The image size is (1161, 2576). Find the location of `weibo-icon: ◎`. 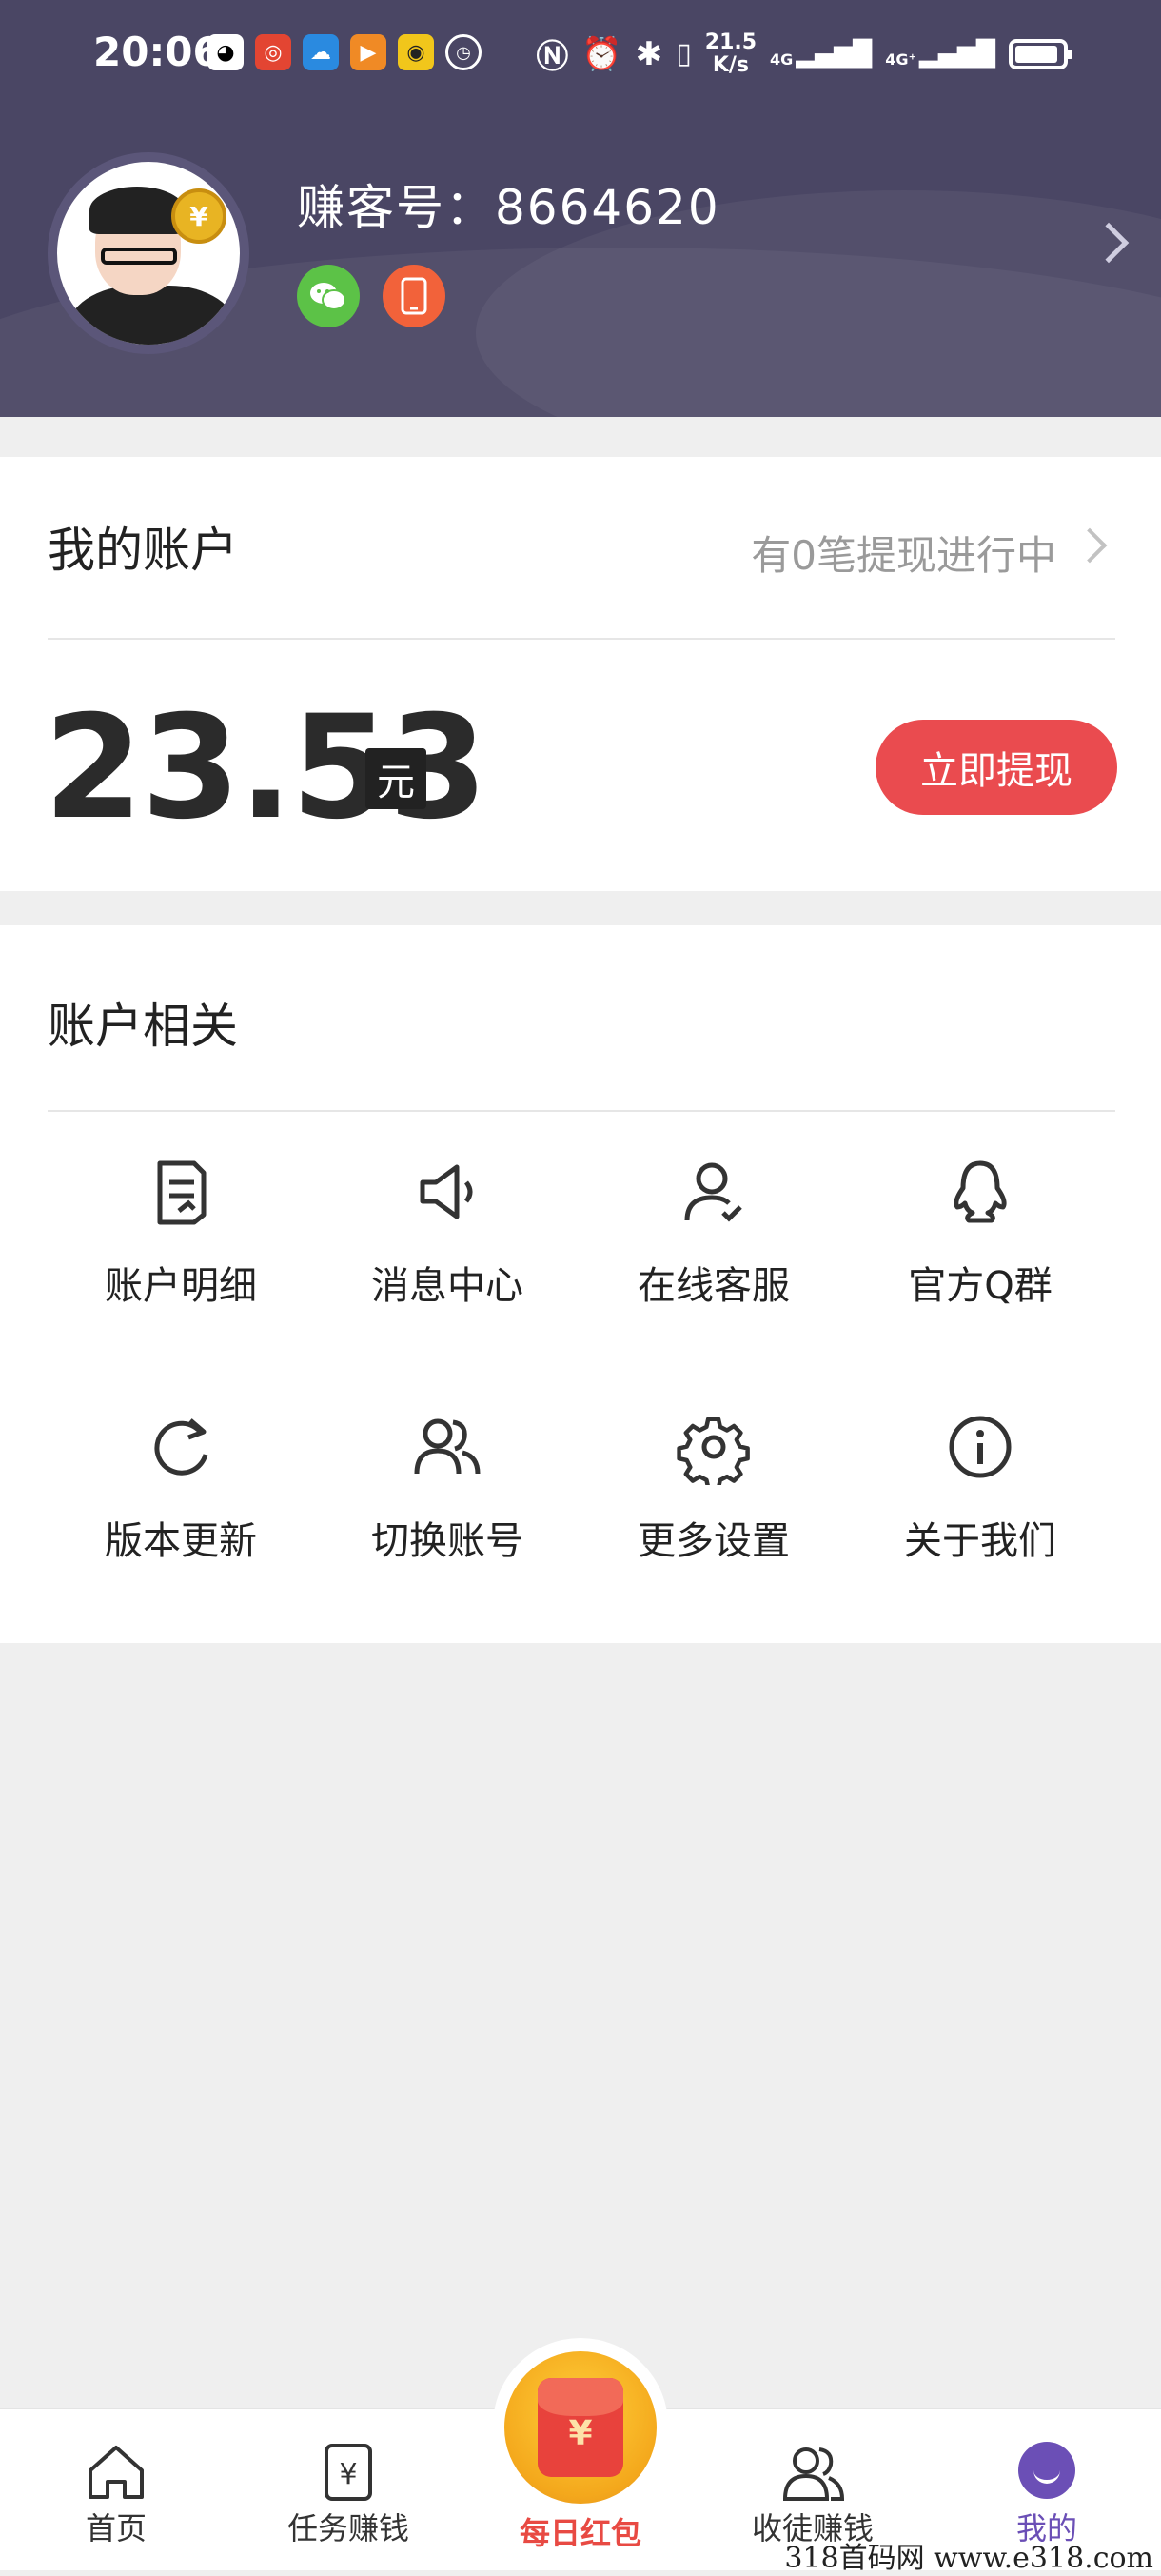

weibo-icon: ◎ is located at coordinates (273, 52).